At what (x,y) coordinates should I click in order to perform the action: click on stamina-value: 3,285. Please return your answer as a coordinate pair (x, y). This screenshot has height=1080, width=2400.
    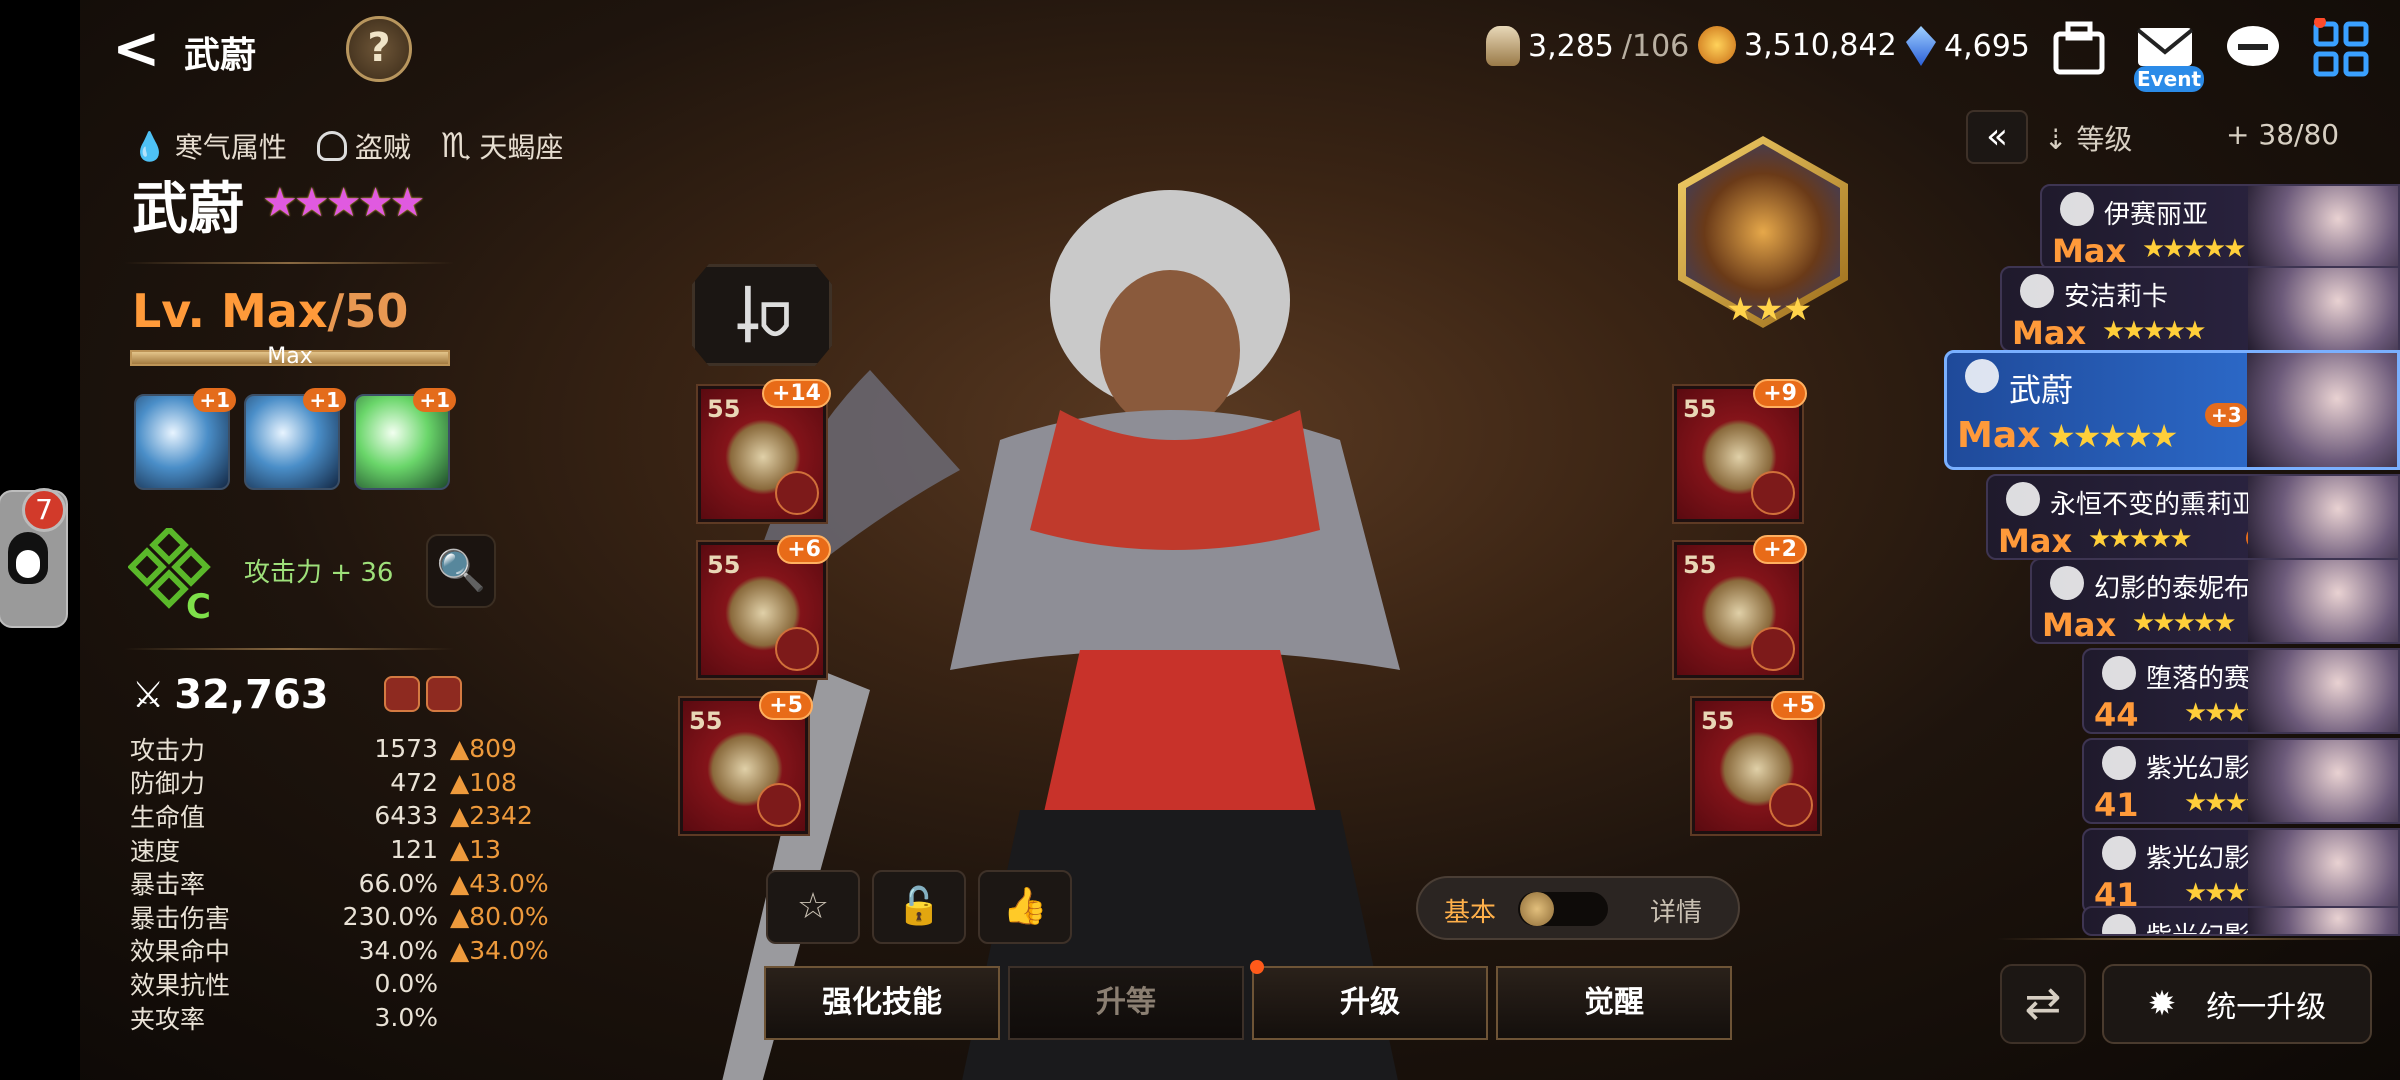
    Looking at the image, I should click on (1571, 46).